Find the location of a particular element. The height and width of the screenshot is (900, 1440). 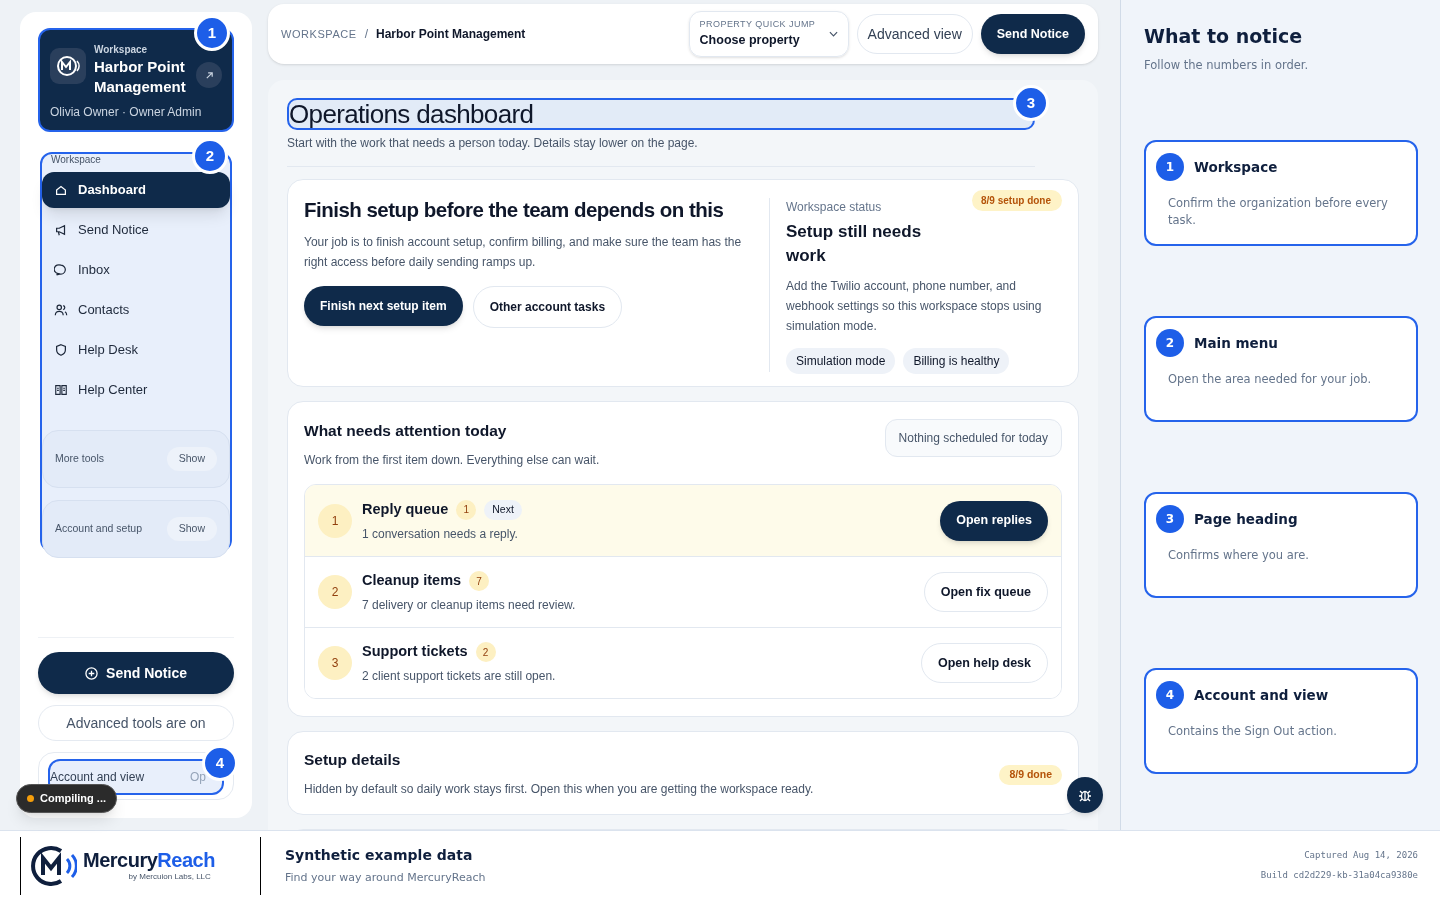

collapsible-section: More tools Show is located at coordinates (136, 459).